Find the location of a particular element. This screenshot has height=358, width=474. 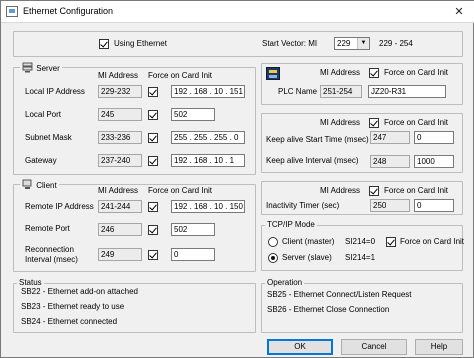

keepalive-start-label: Keep alive Start Time (msec) is located at coordinates (317, 139).